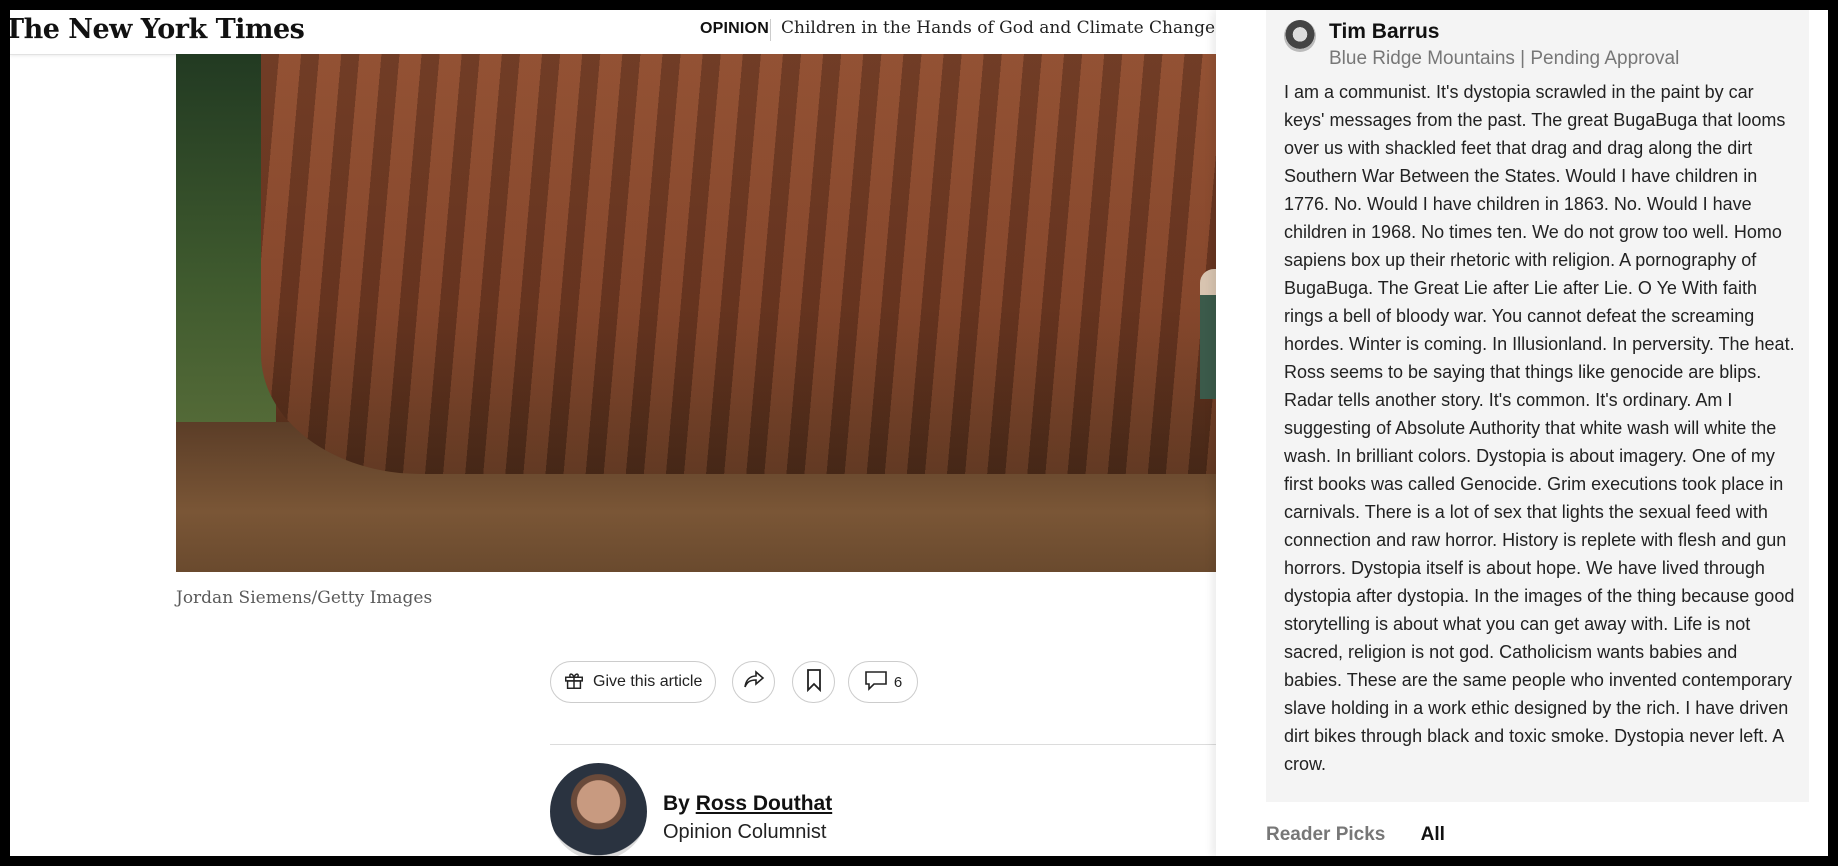 The width and height of the screenshot is (1838, 866). What do you see at coordinates (770, 30) in the screenshot?
I see `header-divider` at bounding box center [770, 30].